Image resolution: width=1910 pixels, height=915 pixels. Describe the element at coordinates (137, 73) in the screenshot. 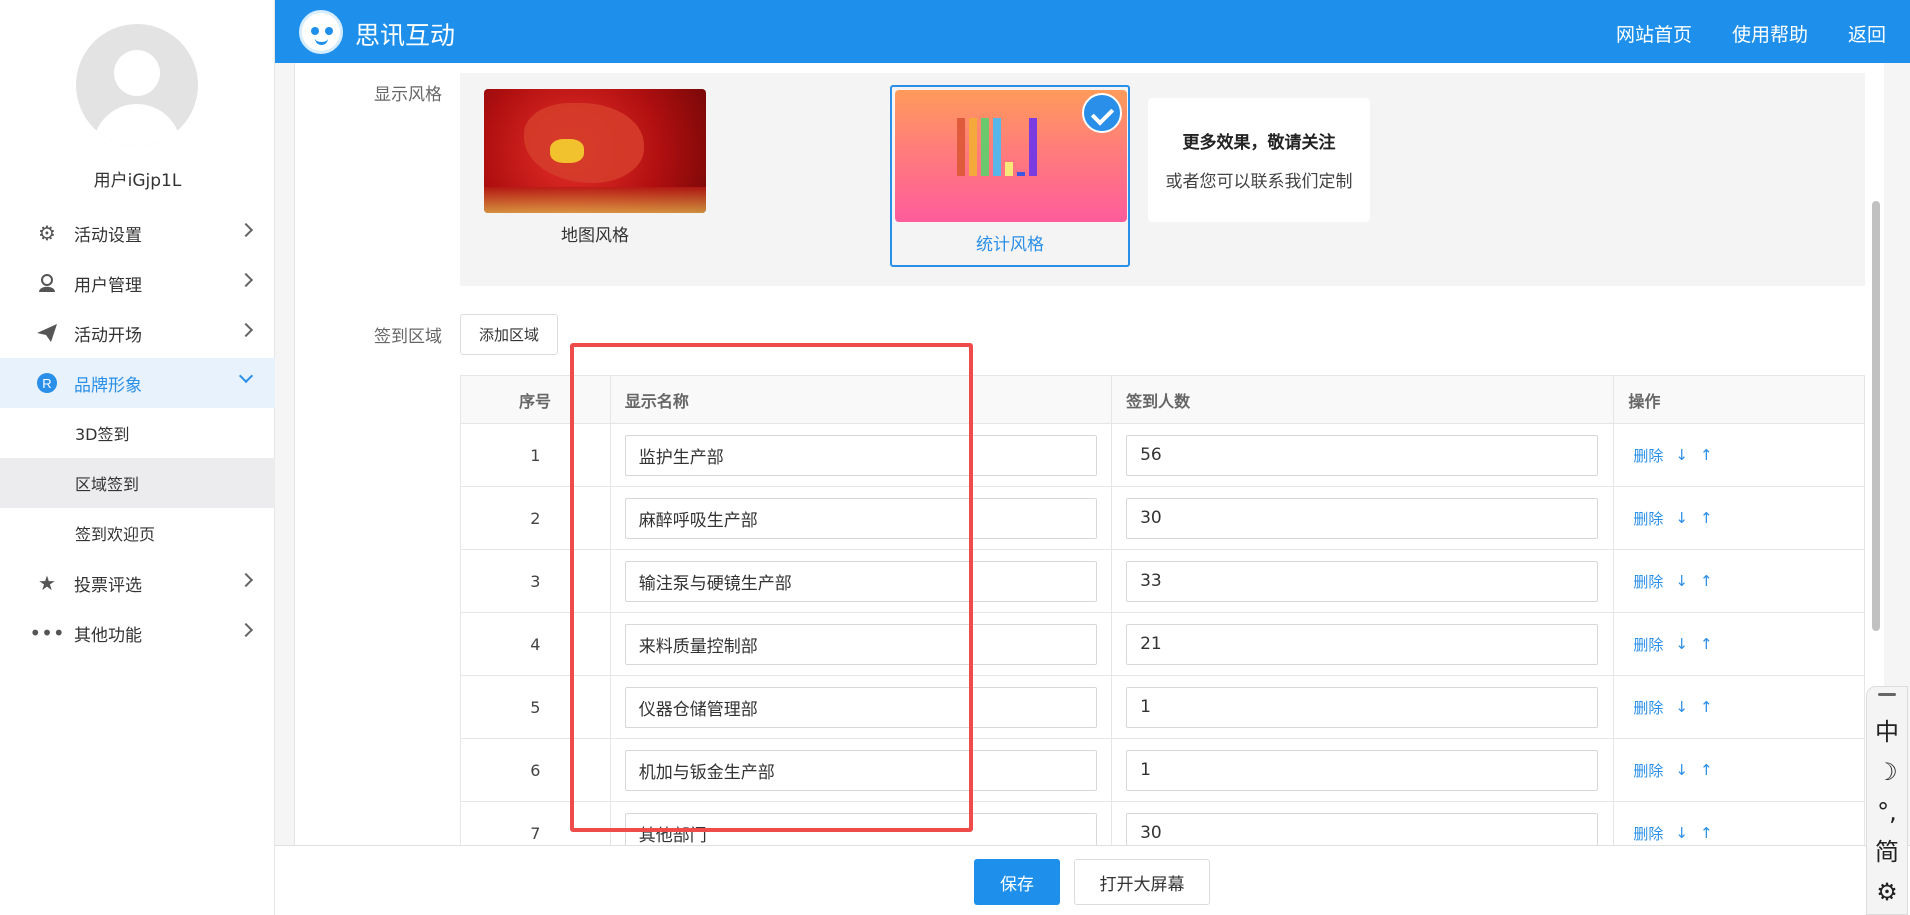

I see `avatar-head-shape` at that location.